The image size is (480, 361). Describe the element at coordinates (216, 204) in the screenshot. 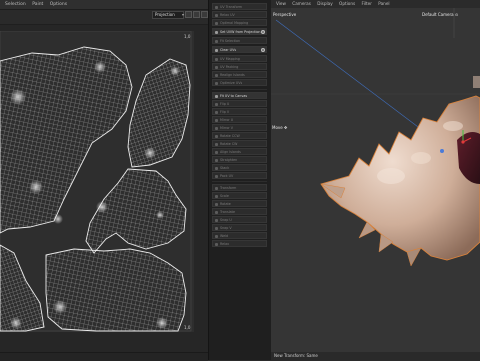

I see `rotate-icon` at that location.